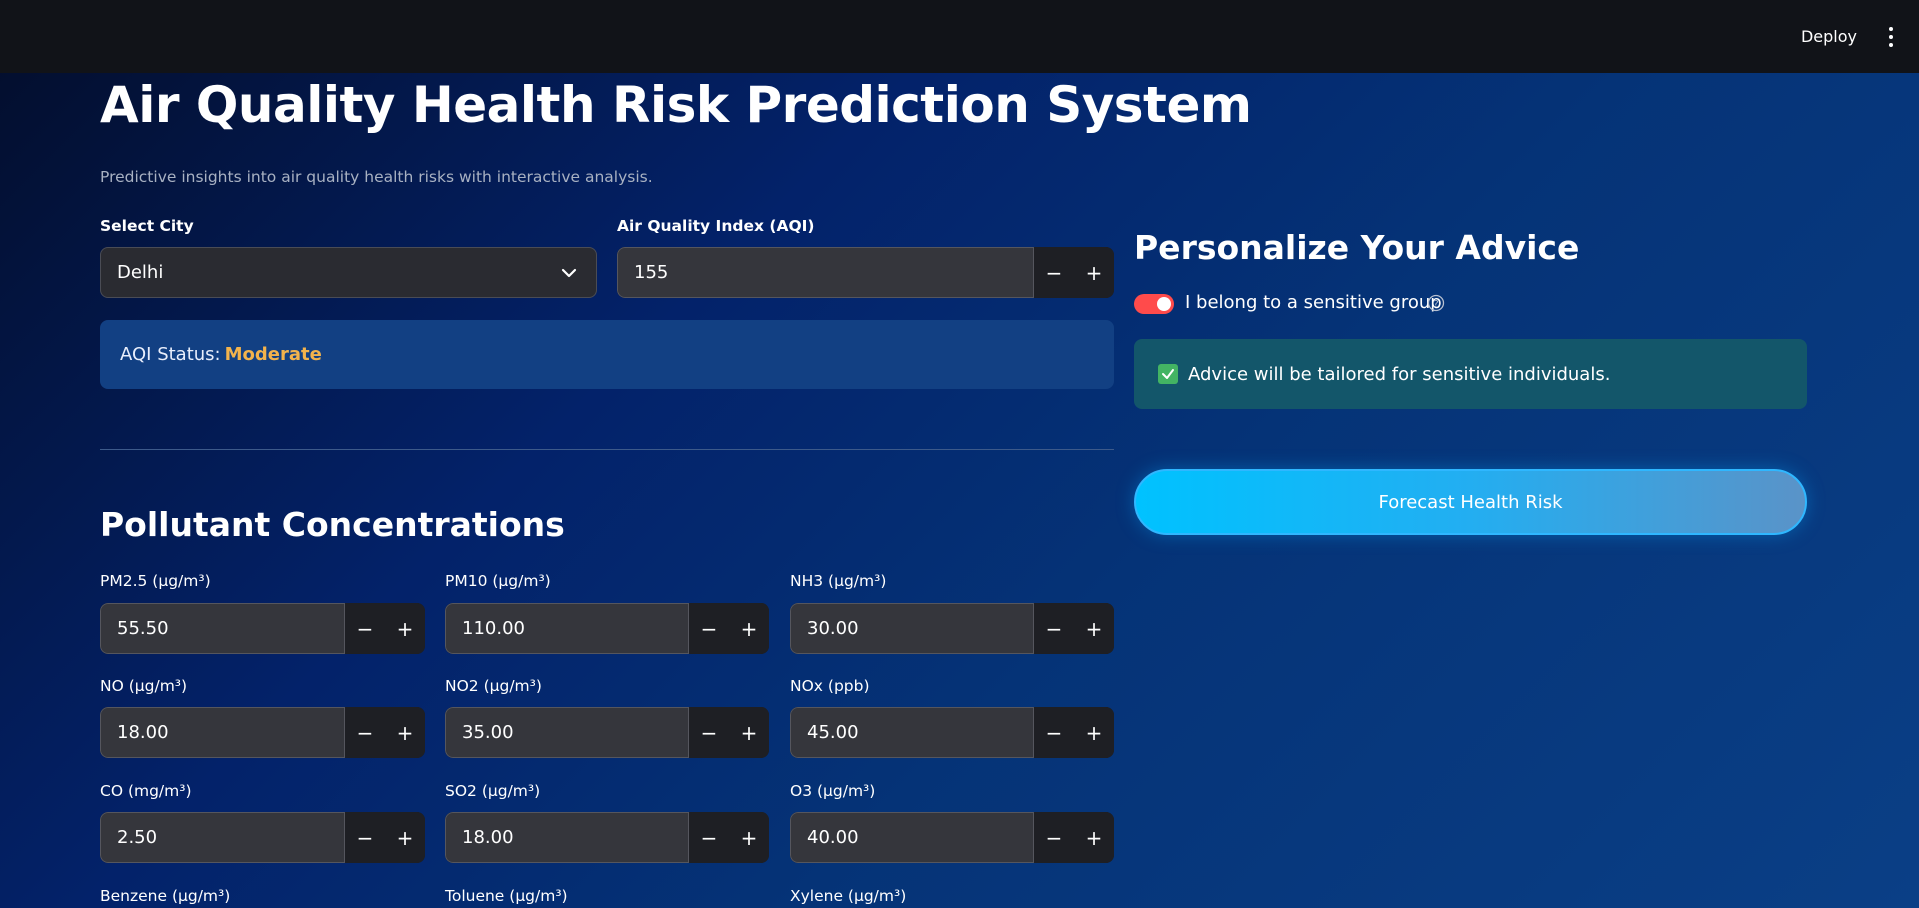 This screenshot has width=1919, height=908. I want to click on city-select-value: Delhi, so click(140, 272).